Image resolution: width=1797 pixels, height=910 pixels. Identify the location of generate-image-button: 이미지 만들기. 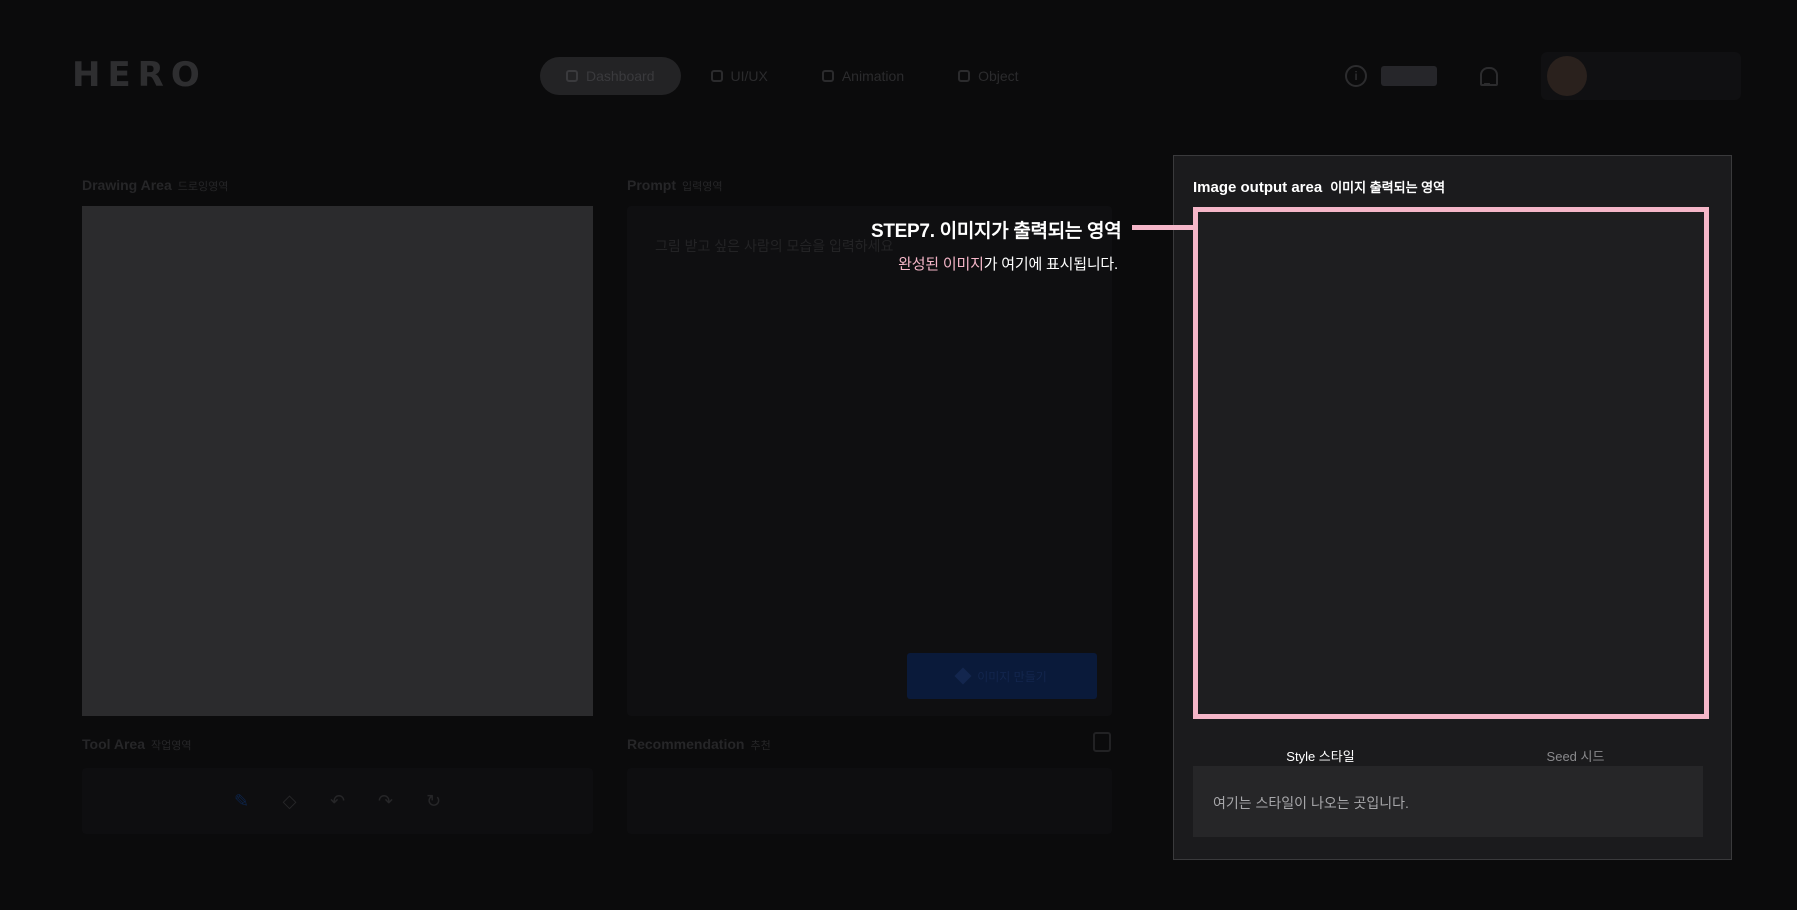
(1002, 676).